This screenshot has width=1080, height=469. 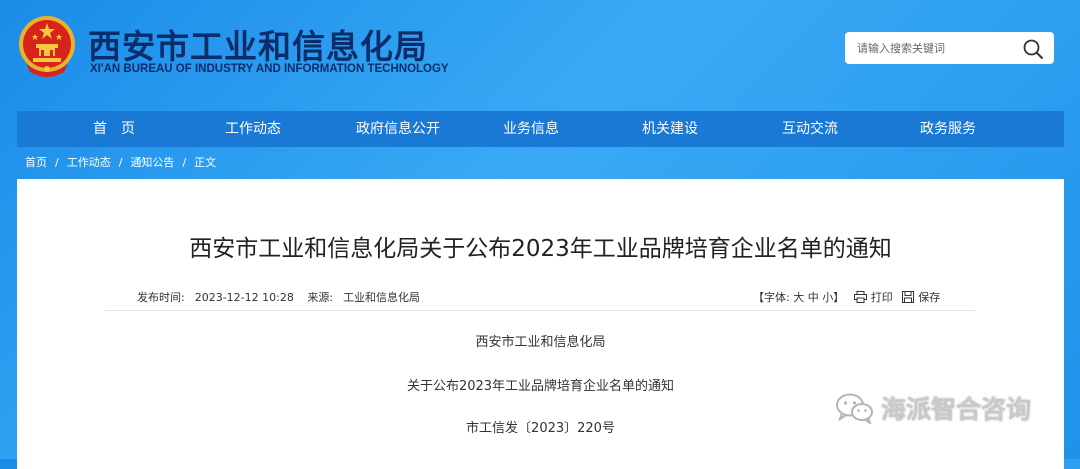 I want to click on nav-item-gov-info: 政府信息公开, so click(x=398, y=129).